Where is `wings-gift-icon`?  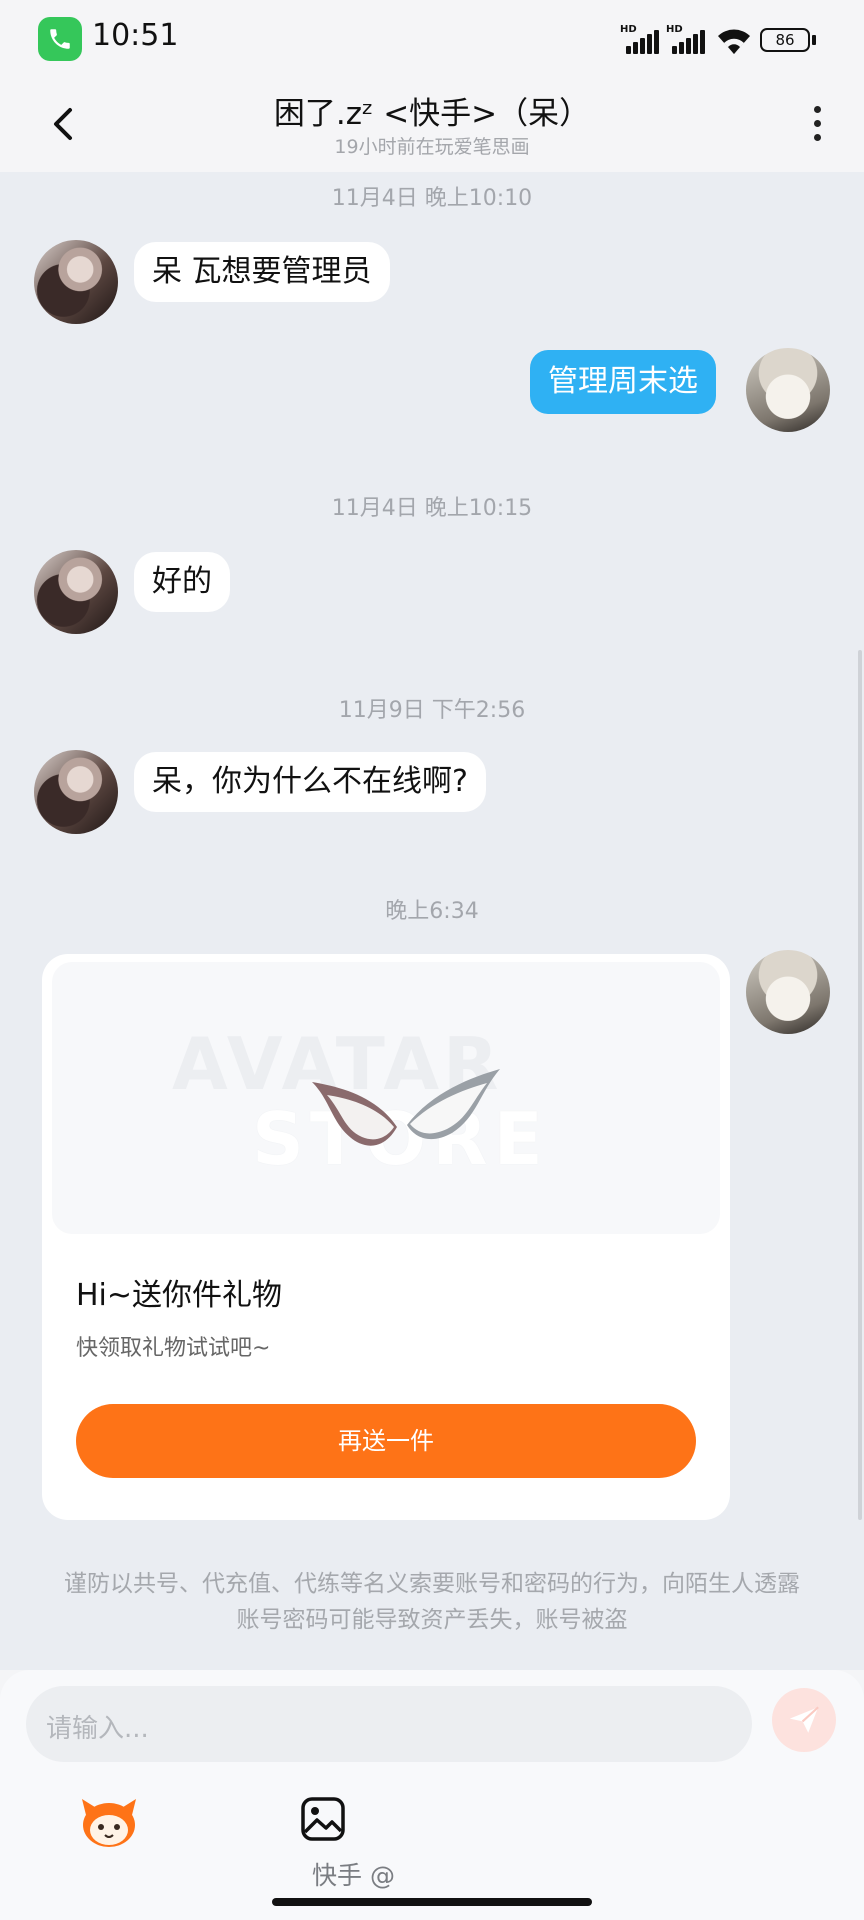
wings-gift-icon is located at coordinates (406, 1107).